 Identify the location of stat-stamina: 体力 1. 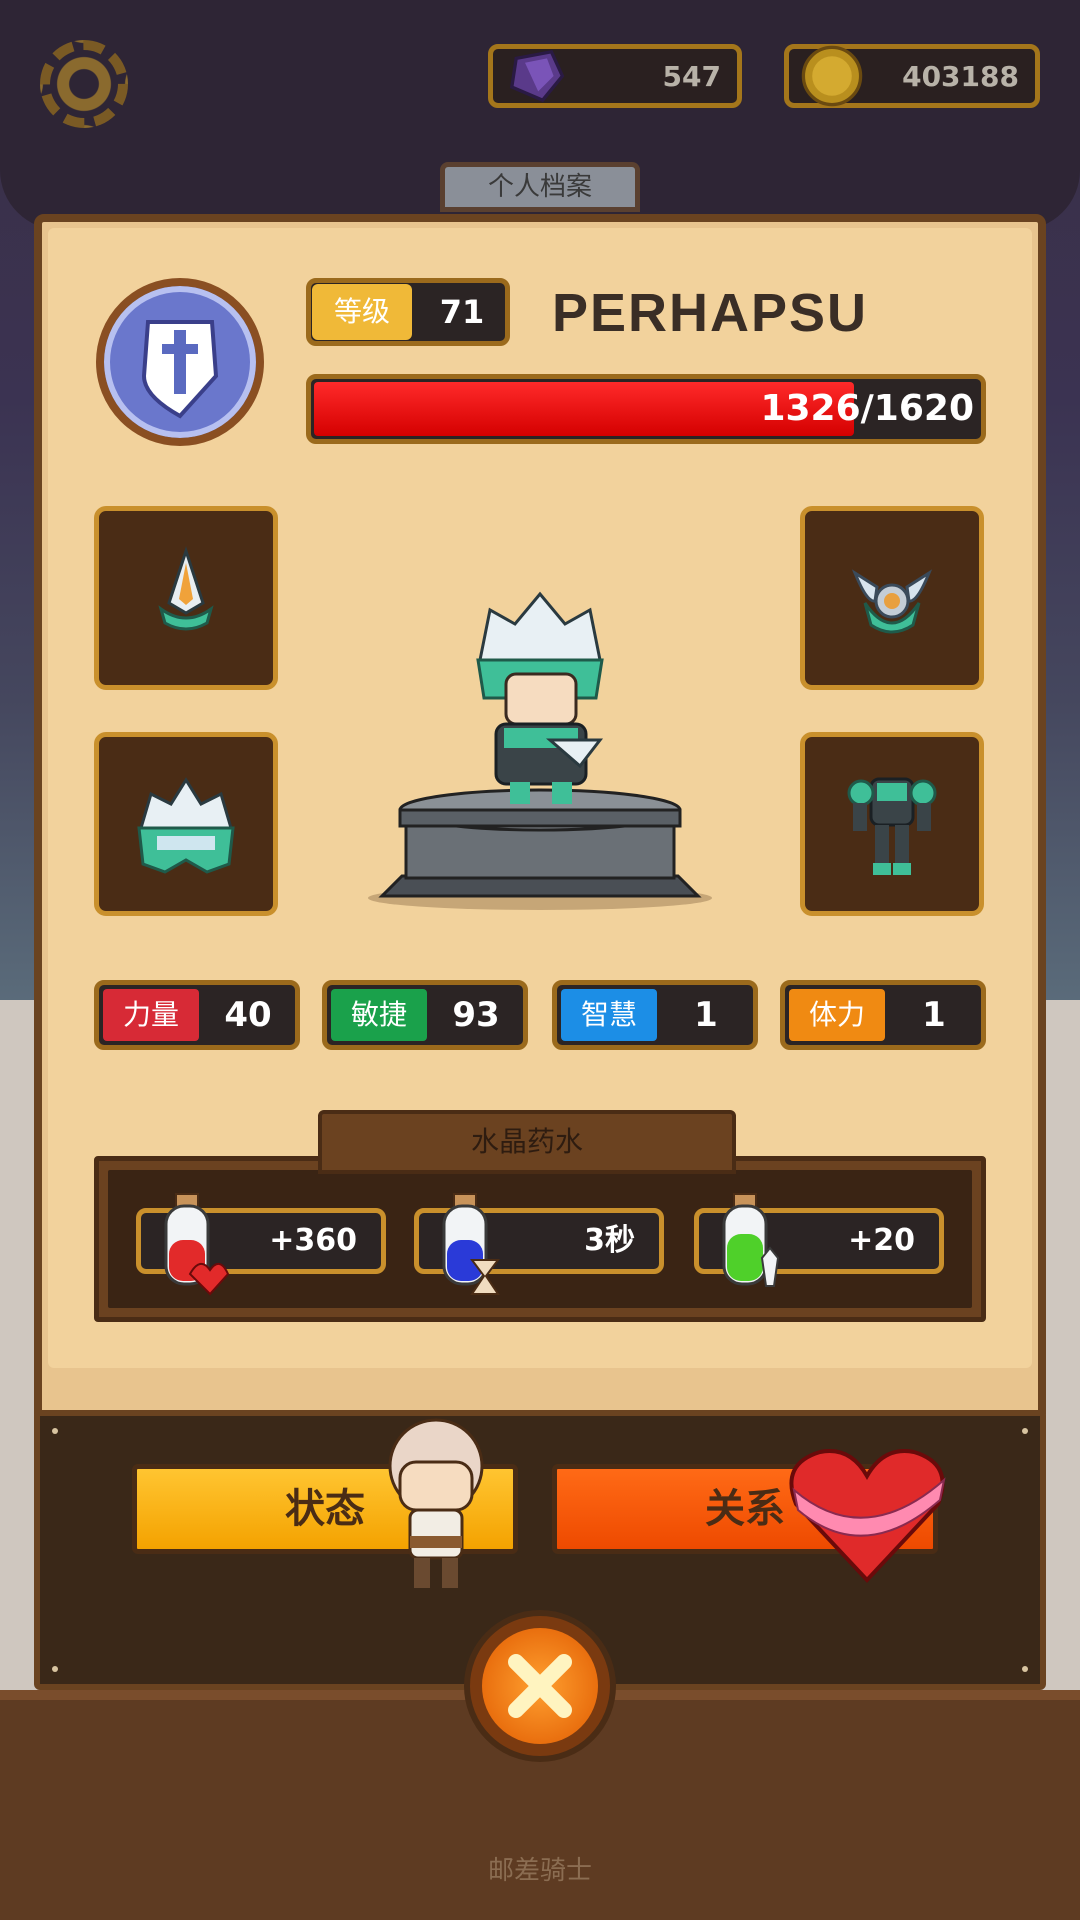
(883, 1015).